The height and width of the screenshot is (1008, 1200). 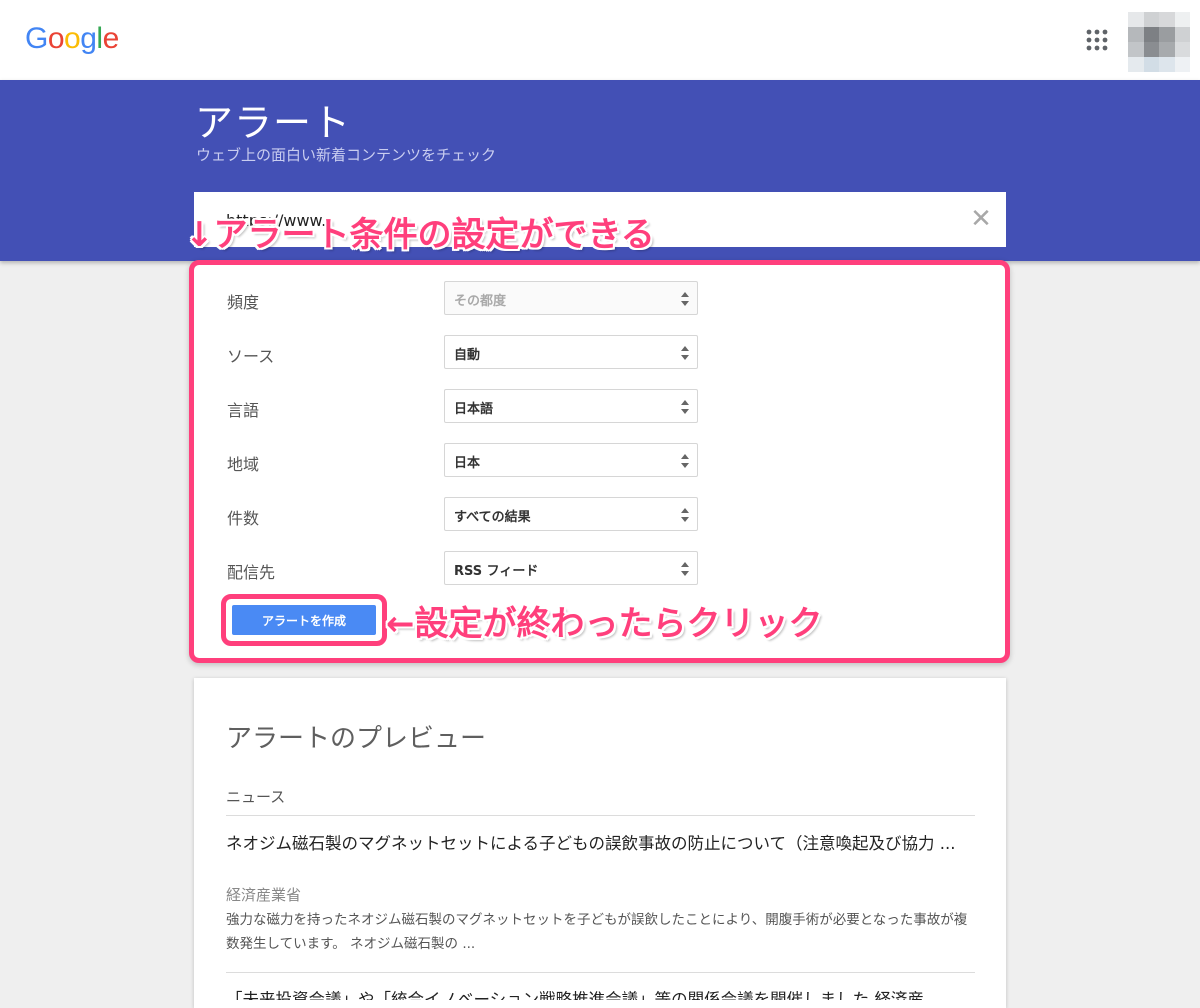 What do you see at coordinates (36, 38) in the screenshot?
I see `logo-letter: G` at bounding box center [36, 38].